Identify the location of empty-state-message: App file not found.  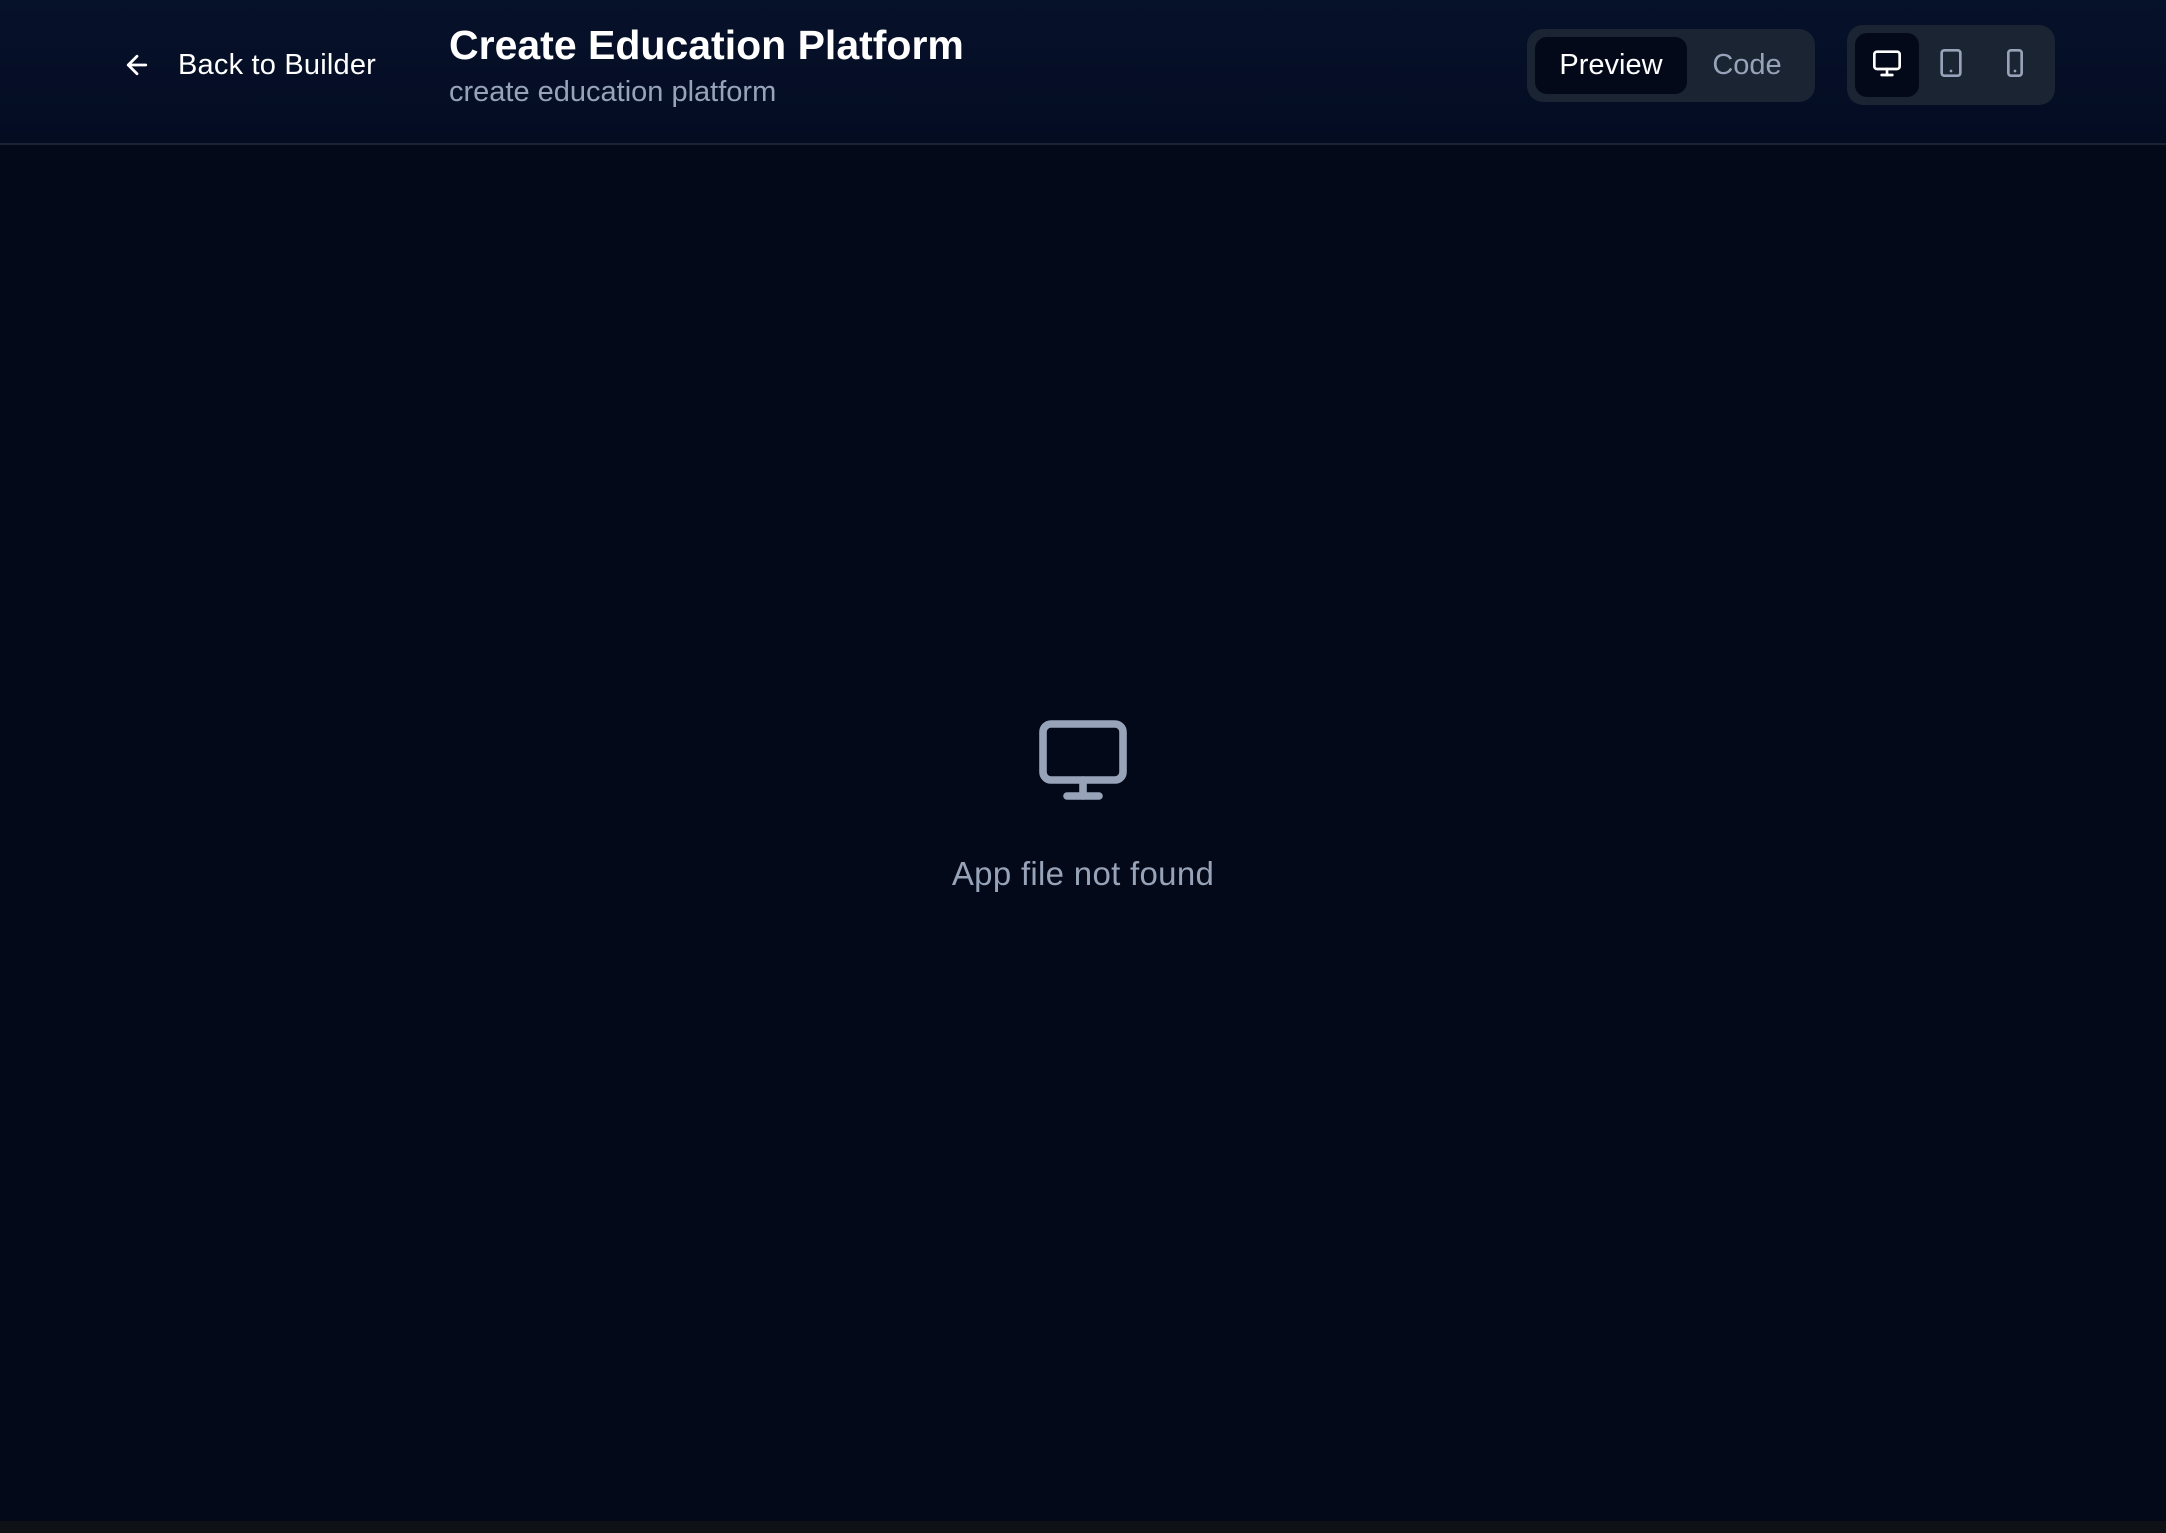
(1083, 873).